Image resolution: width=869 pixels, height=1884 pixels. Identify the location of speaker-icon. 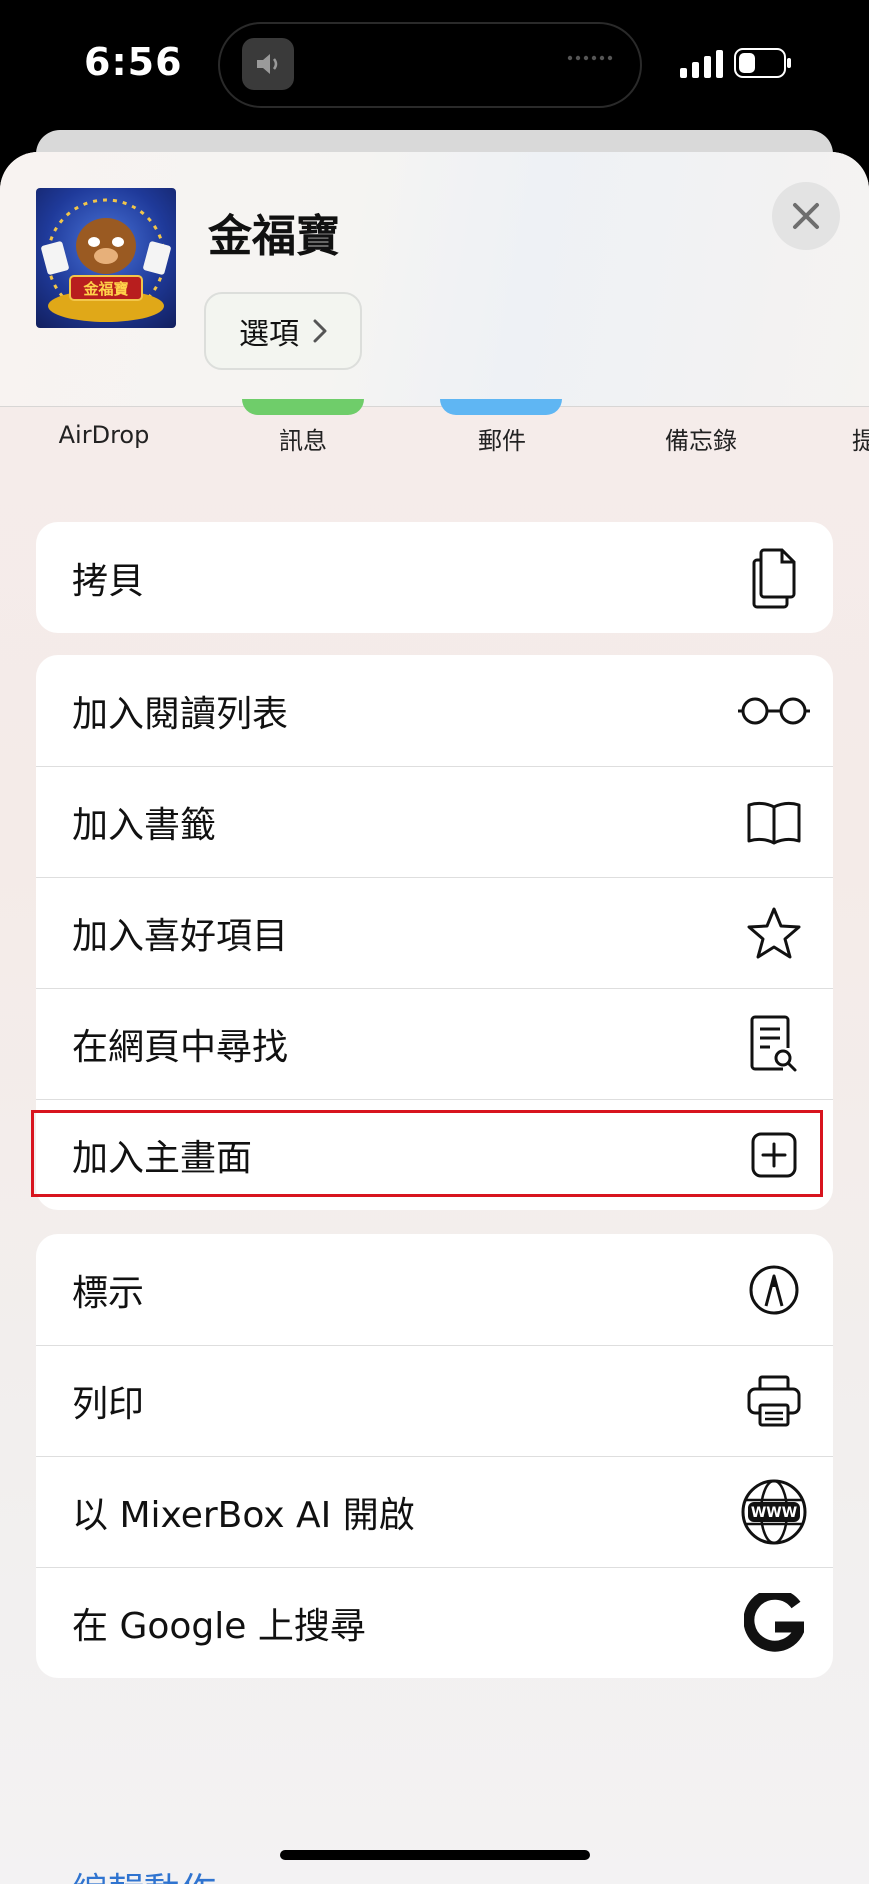
(268, 64).